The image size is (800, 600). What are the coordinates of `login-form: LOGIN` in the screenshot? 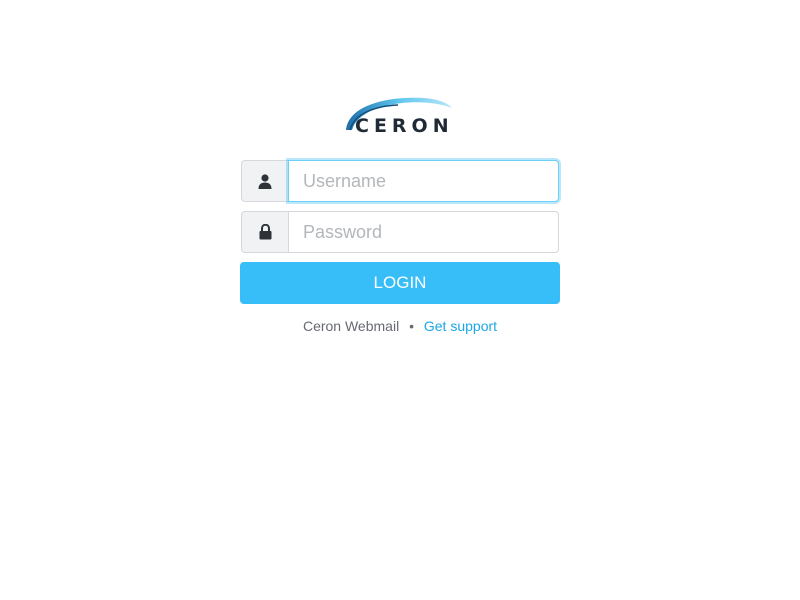 It's located at (400, 232).